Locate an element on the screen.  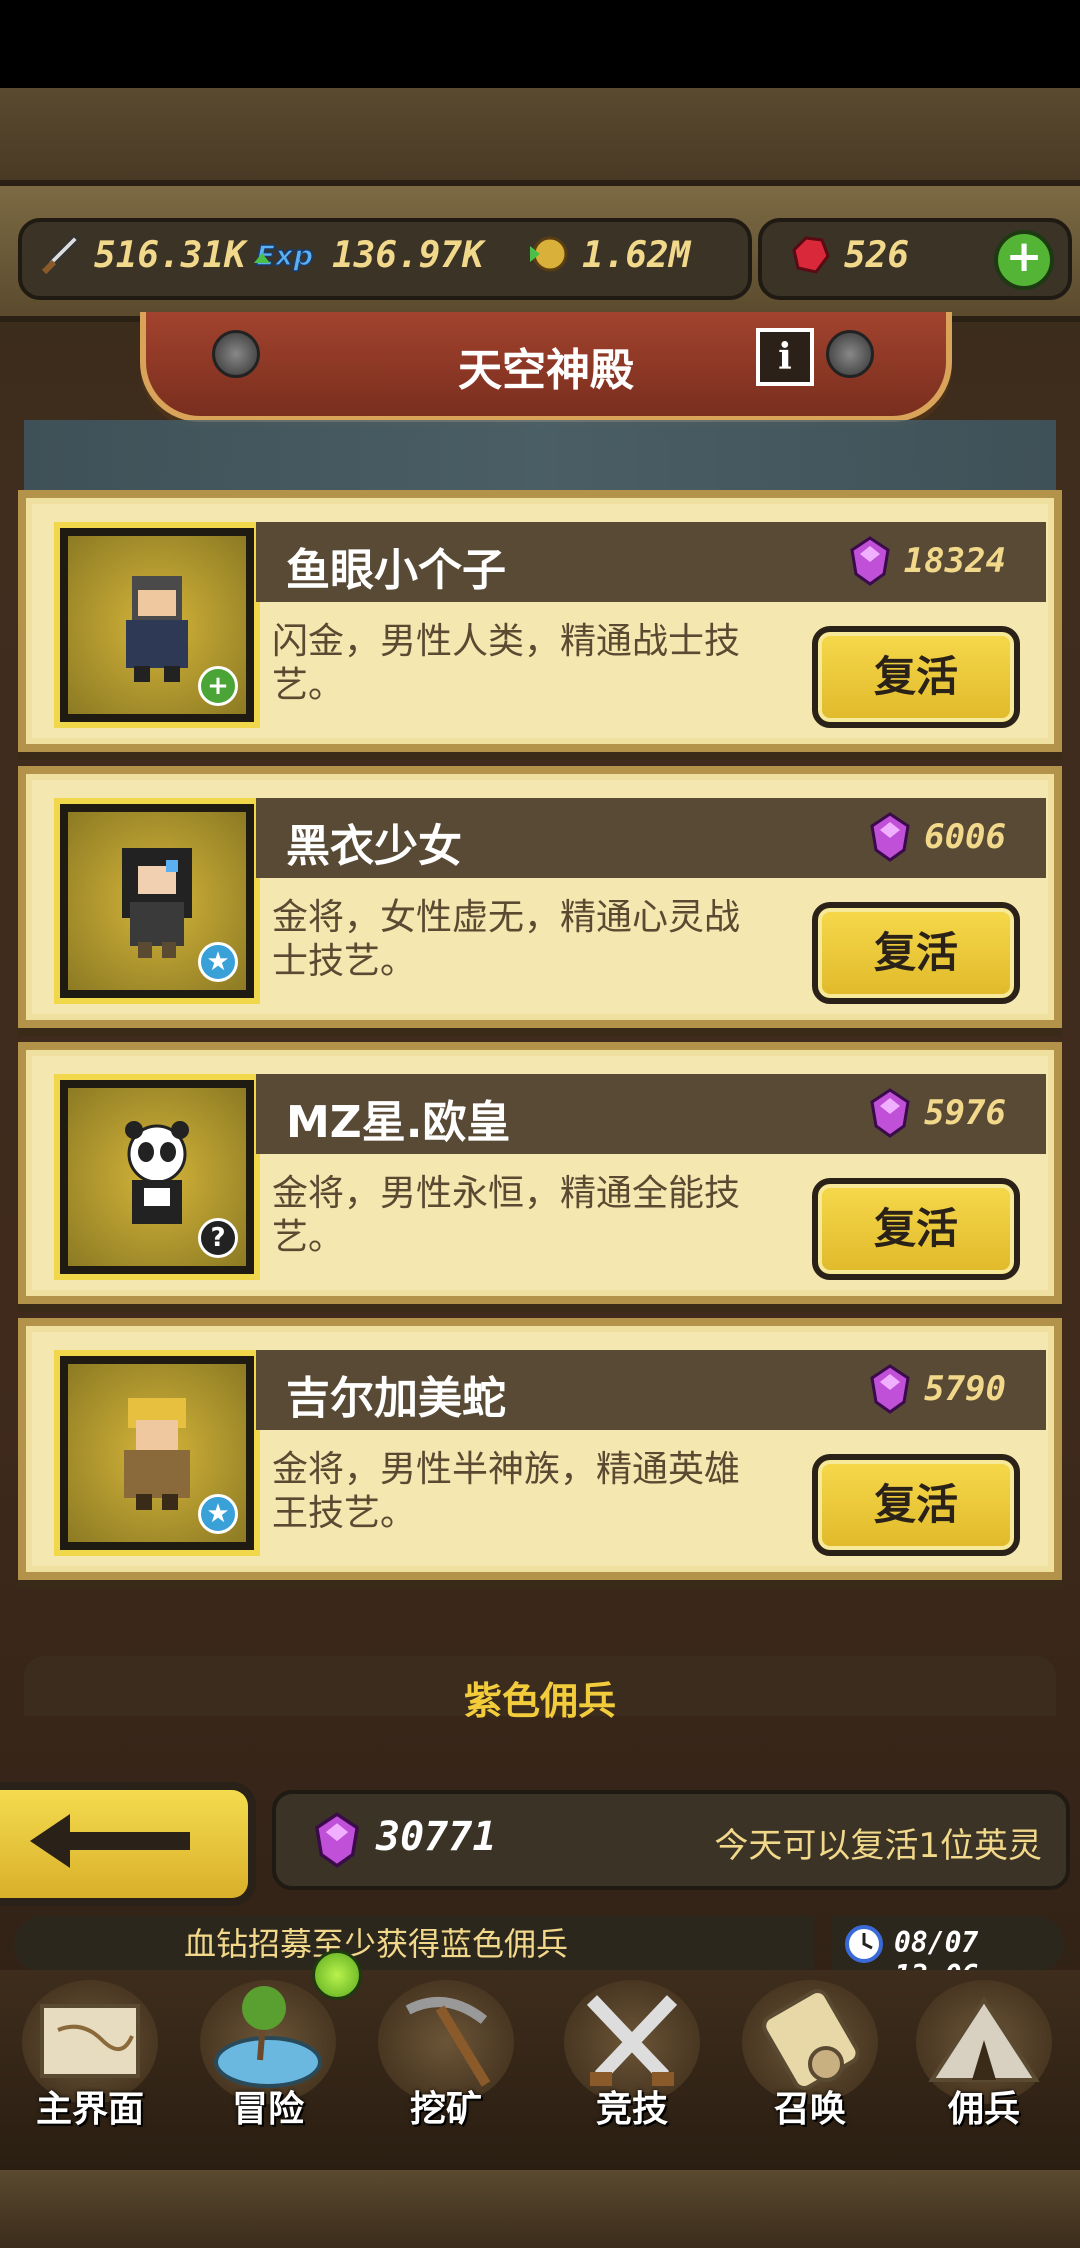
hero-name: 鱼眼小个子 is located at coordinates (396, 570).